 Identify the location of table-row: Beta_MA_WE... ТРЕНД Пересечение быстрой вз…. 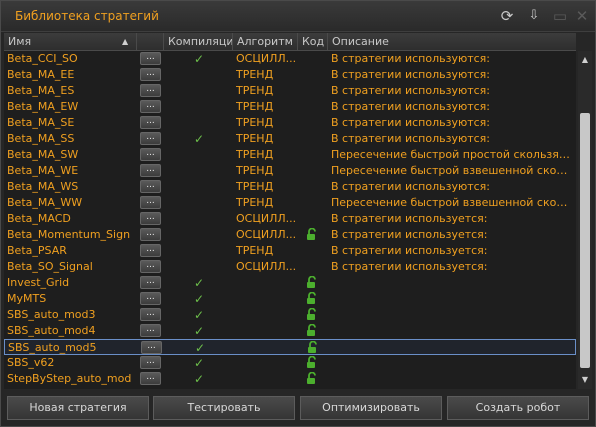
(290, 171).